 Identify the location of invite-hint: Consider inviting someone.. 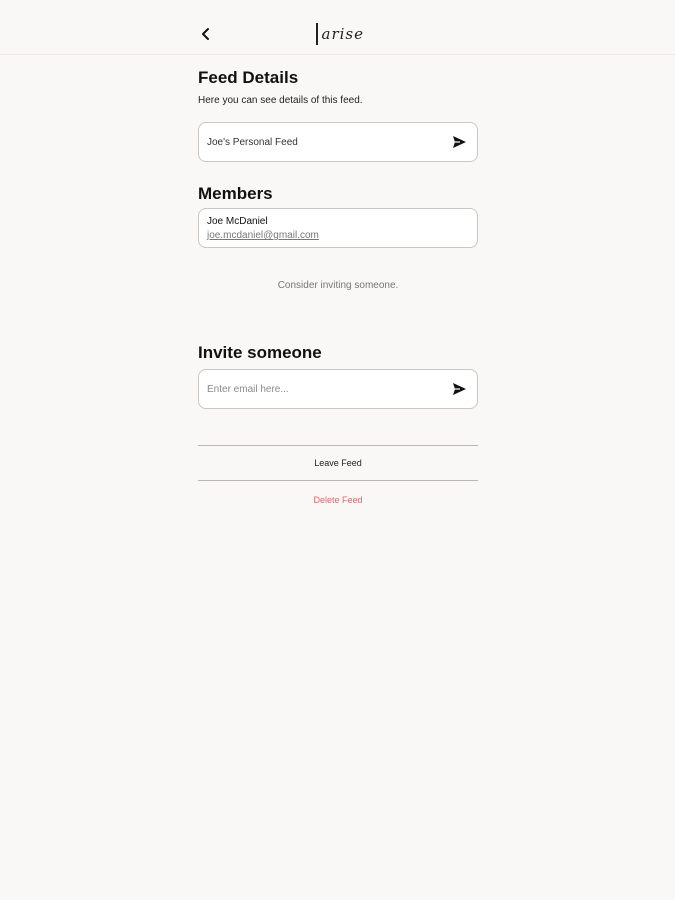
(338, 285).